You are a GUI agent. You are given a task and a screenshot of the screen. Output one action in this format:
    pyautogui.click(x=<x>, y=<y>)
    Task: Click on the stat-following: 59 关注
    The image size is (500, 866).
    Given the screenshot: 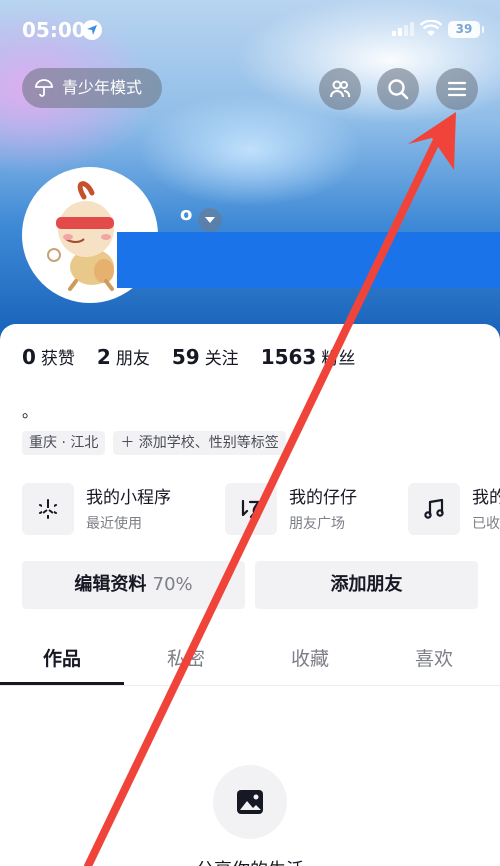 What is the action you would take?
    pyautogui.click(x=205, y=356)
    